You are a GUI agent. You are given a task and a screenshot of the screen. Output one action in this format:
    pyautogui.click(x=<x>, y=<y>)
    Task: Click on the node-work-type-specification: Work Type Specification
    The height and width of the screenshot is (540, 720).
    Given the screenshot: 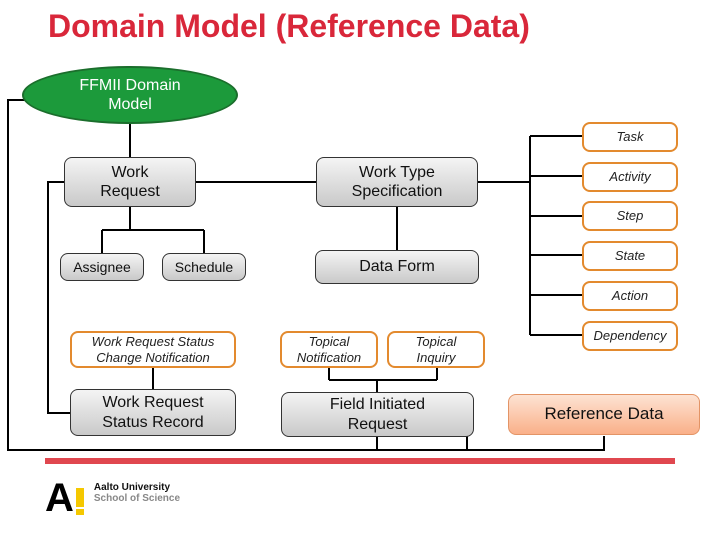 What is the action you would take?
    pyautogui.click(x=397, y=182)
    